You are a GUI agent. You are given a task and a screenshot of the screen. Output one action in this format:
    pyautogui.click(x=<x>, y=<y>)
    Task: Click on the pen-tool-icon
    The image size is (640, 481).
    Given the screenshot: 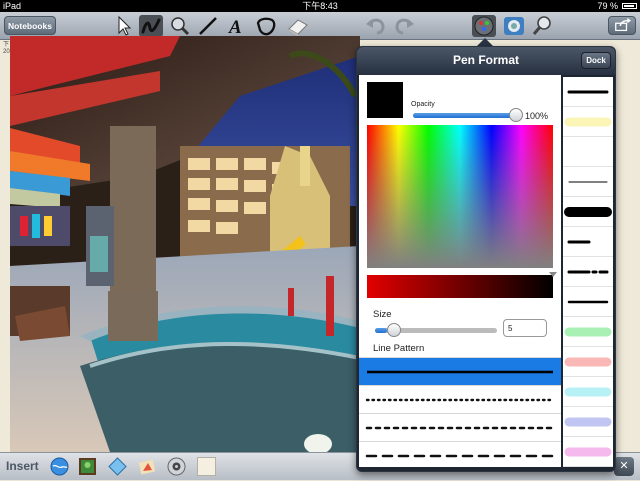 What is the action you would take?
    pyautogui.click(x=151, y=26)
    